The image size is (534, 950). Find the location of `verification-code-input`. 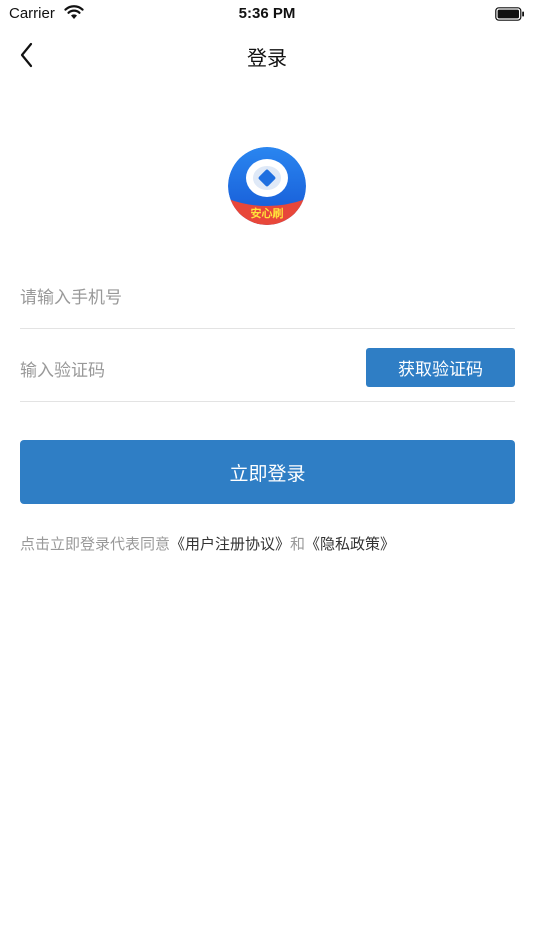

verification-code-input is located at coordinates (180, 370).